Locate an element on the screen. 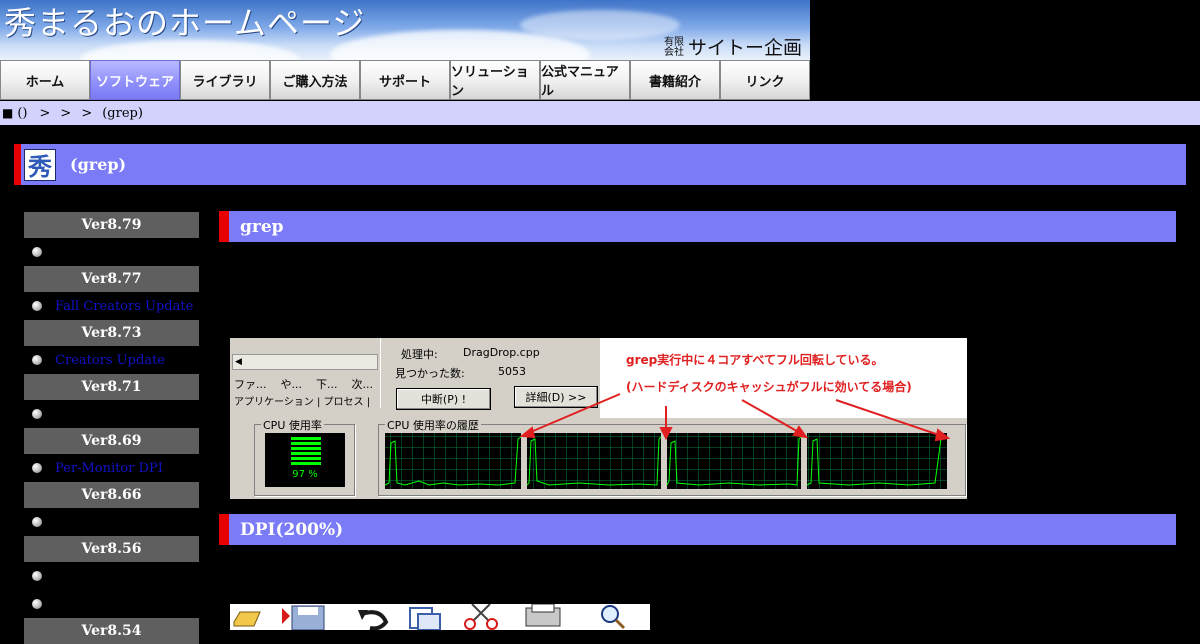  version-item: Fall Creators Update is located at coordinates (111, 306).